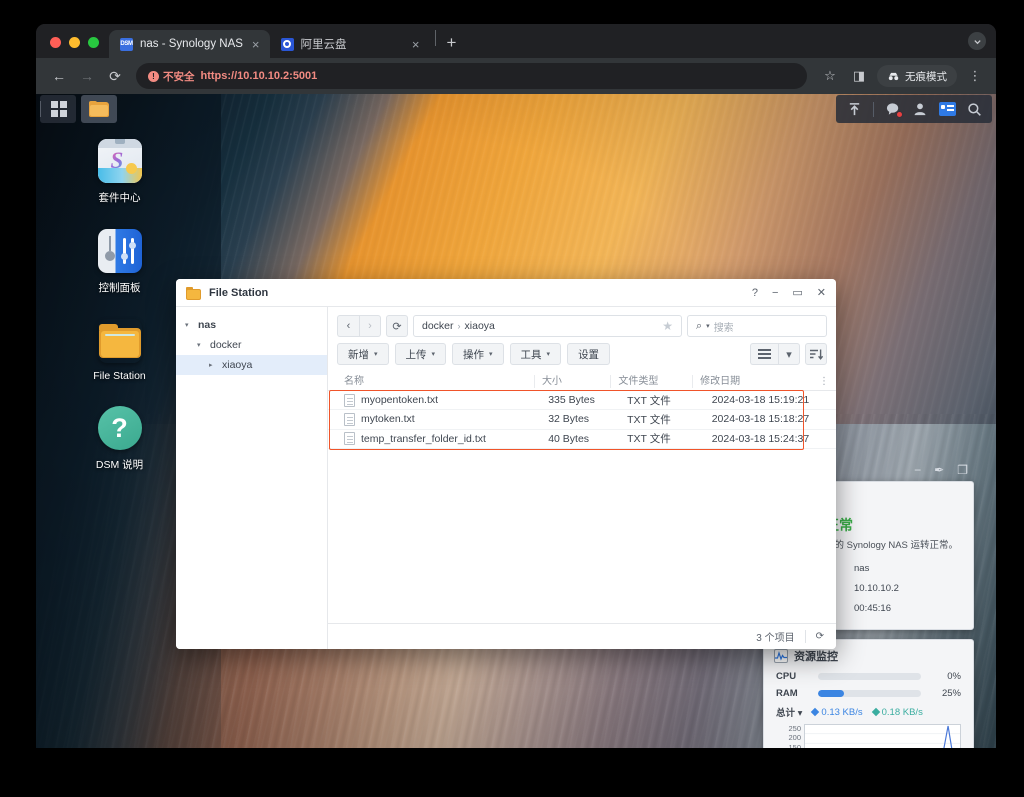  What do you see at coordinates (251, 365) in the screenshot?
I see `tree-item-xiaoya: ▸ xiaoya` at bounding box center [251, 365].